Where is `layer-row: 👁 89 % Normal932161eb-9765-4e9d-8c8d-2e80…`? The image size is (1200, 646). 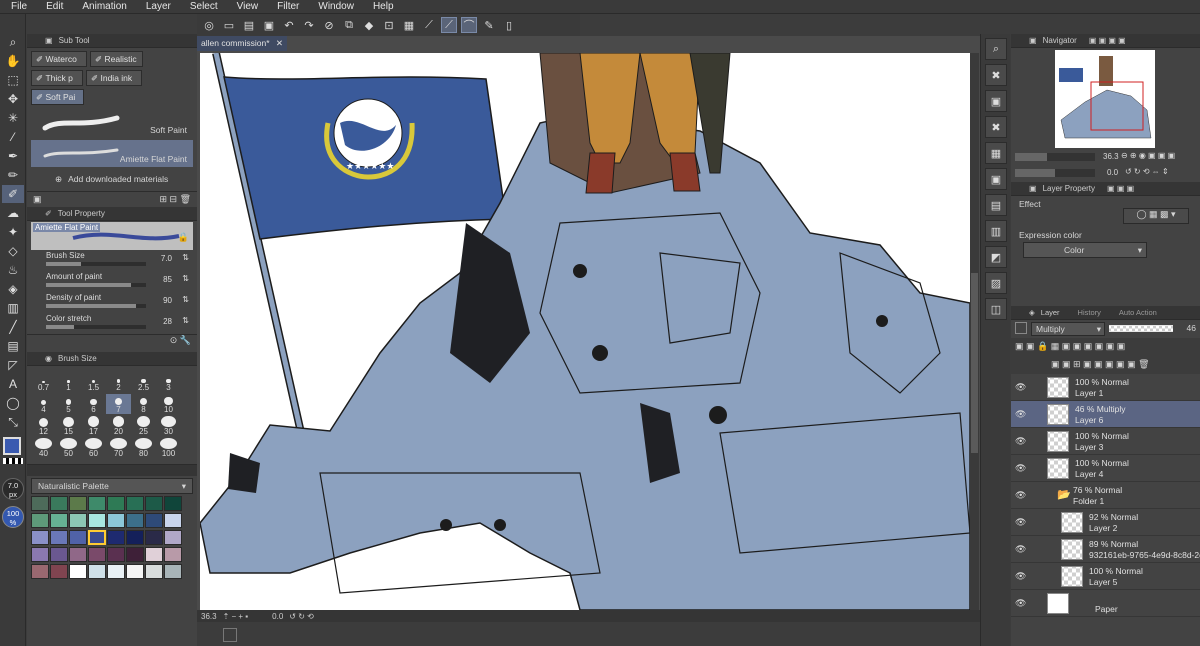
layer-row: 👁 89 % Normal932161eb-9765-4e9d-8c8d-2e80… is located at coordinates (1105, 549).